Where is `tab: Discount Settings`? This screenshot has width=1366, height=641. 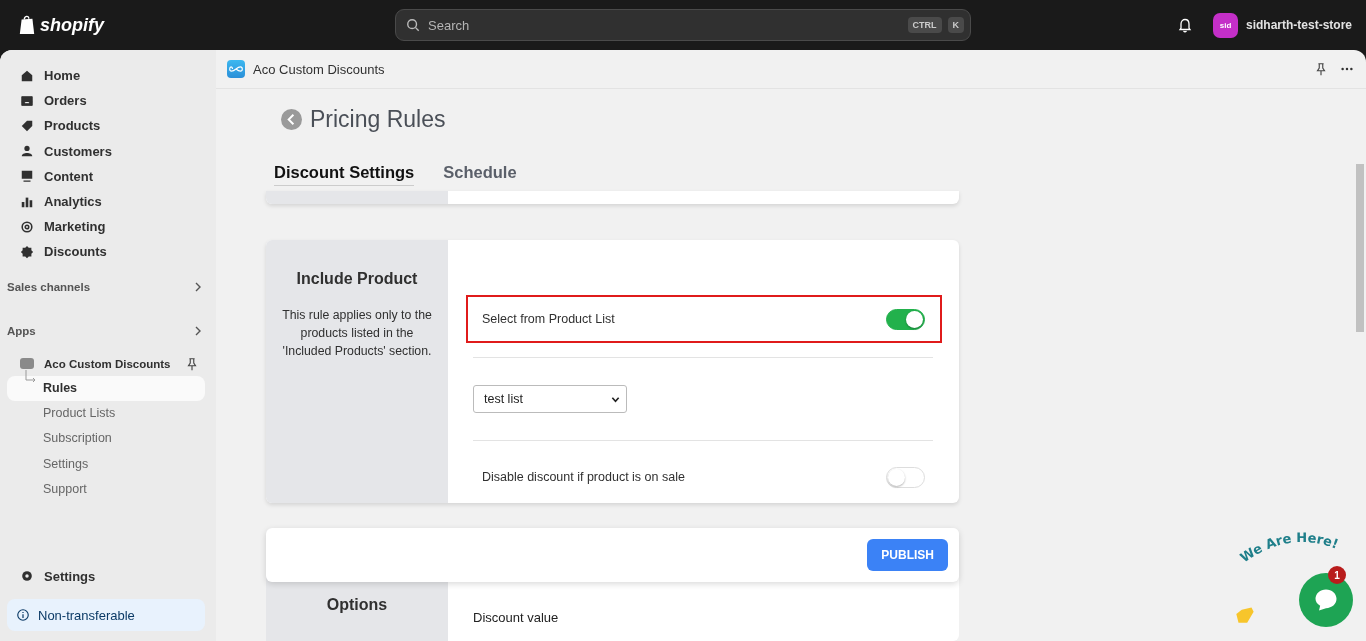
tab: Discount Settings is located at coordinates (344, 174).